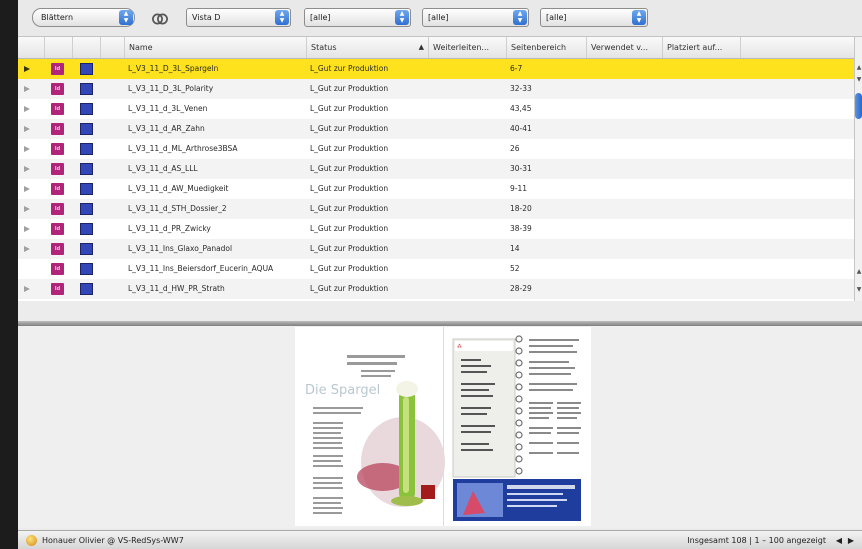 Image resolution: width=862 pixels, height=549 pixels. What do you see at coordinates (521, 228) in the screenshot?
I see `row-page-range: 38-39` at bounding box center [521, 228].